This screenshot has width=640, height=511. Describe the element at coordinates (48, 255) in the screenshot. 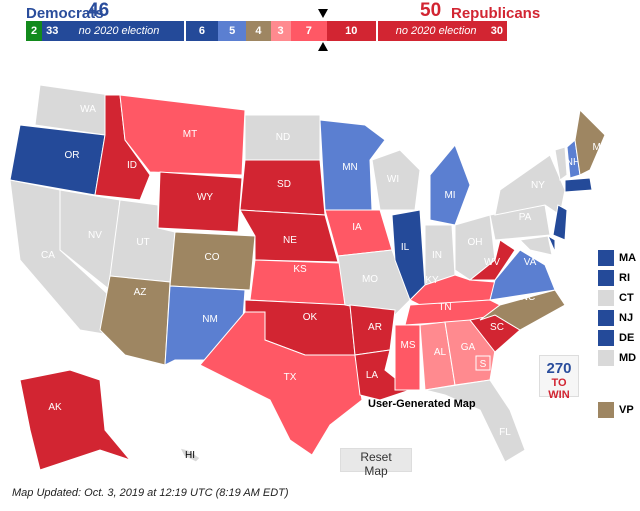

I see `state-label: CA` at that location.